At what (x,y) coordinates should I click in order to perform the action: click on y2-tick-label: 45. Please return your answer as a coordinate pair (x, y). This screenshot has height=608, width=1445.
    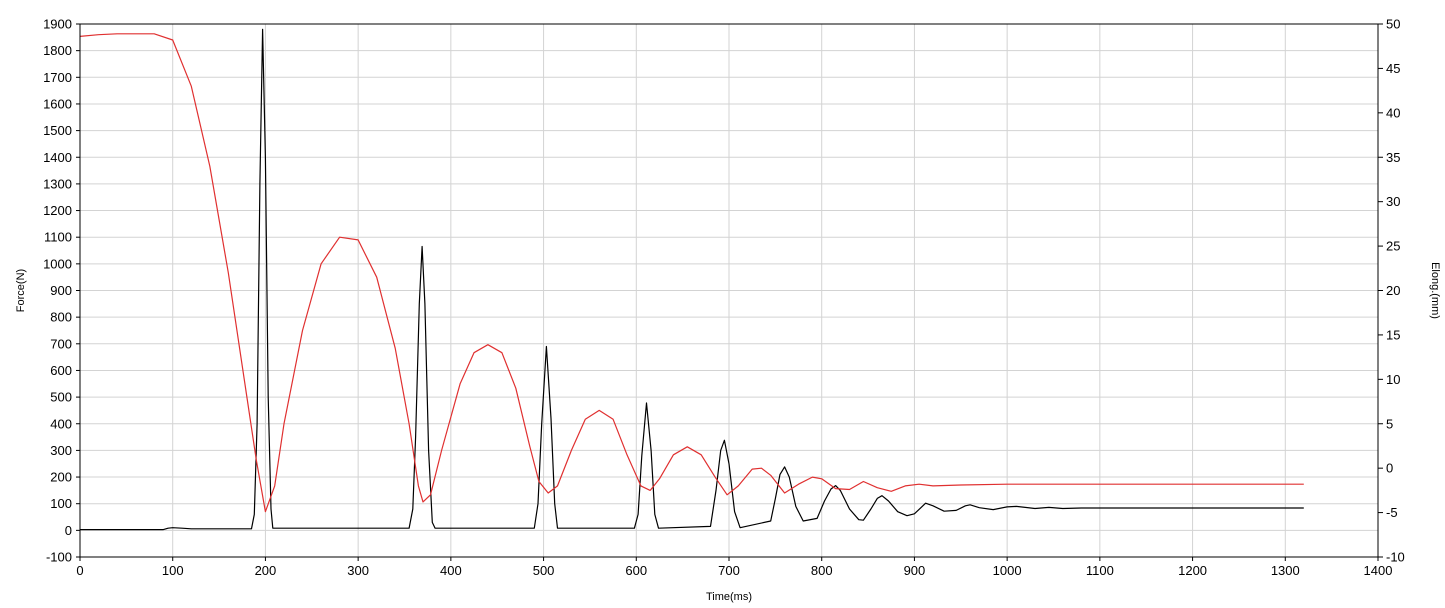
    Looking at the image, I should click on (1393, 68).